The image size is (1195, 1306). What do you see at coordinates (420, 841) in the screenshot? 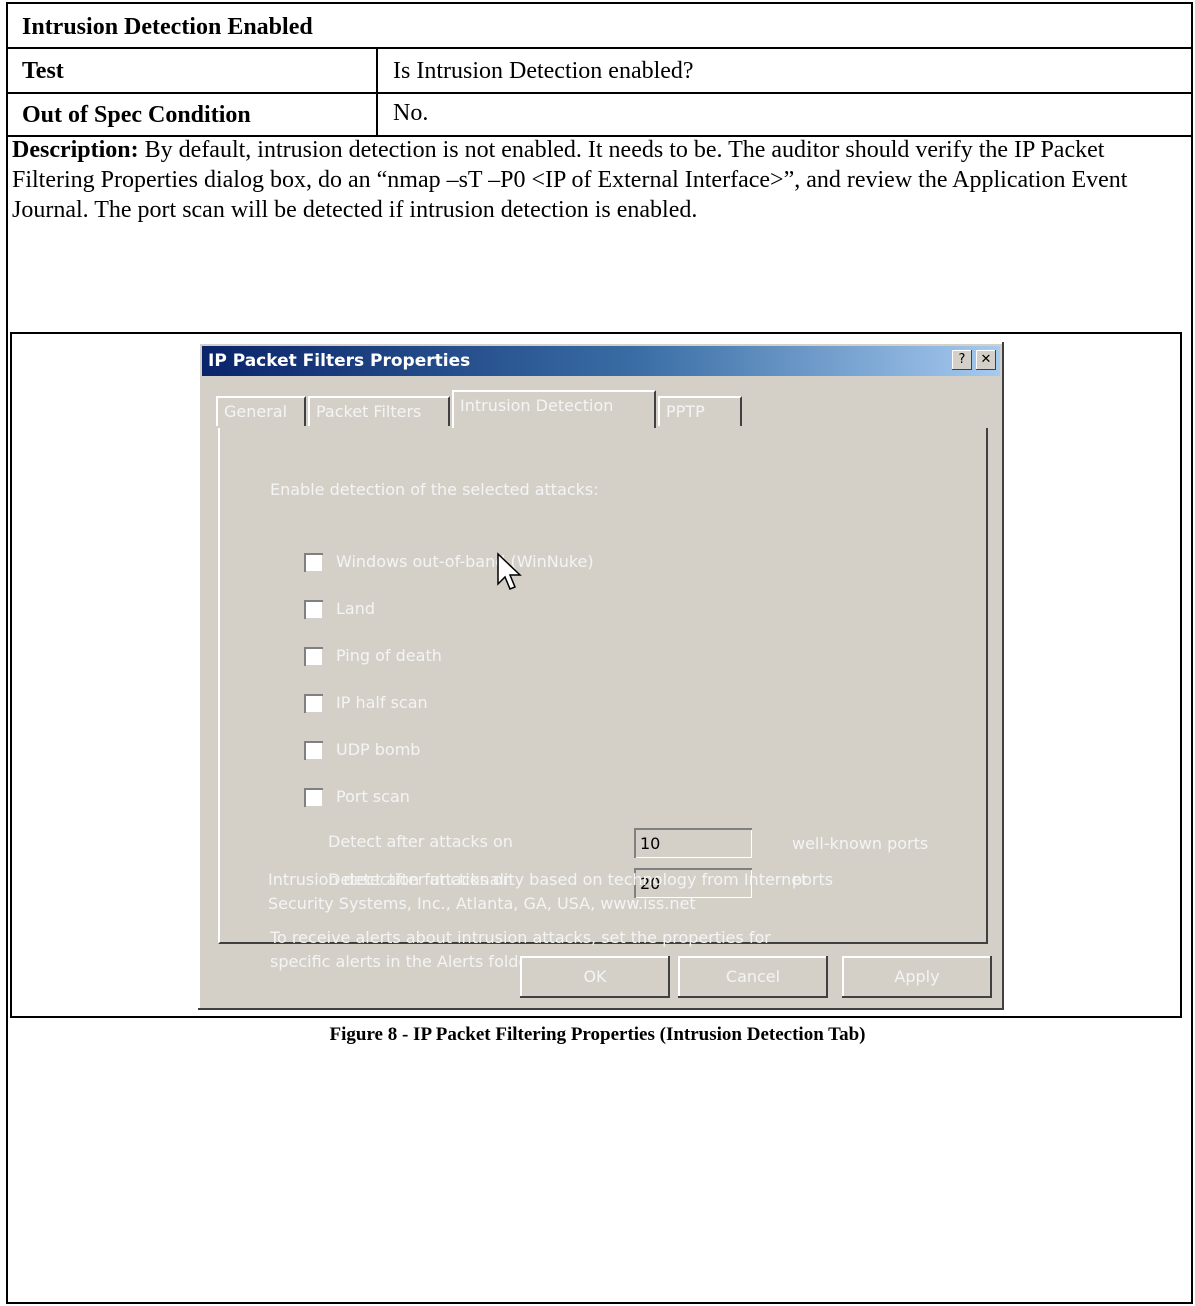
I see `detect-well-known-label: Detect after attacks on` at bounding box center [420, 841].